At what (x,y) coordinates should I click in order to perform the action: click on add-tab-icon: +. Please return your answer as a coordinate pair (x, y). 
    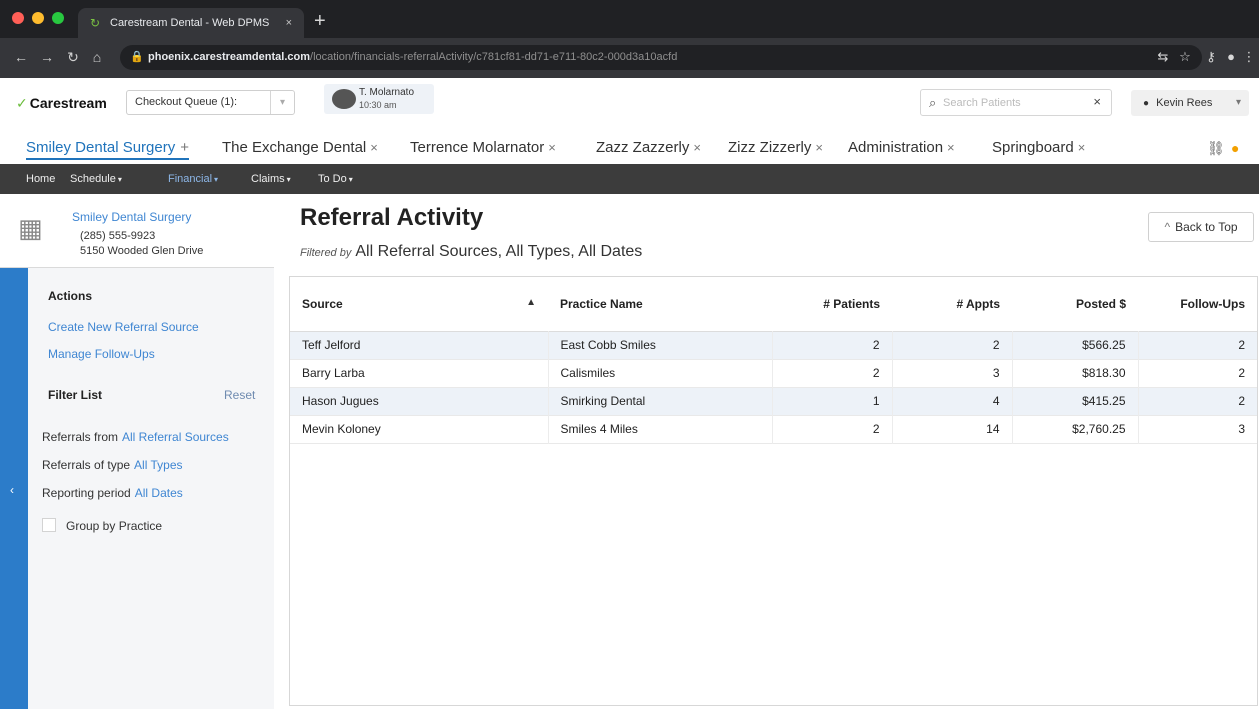
    Looking at the image, I should click on (184, 147).